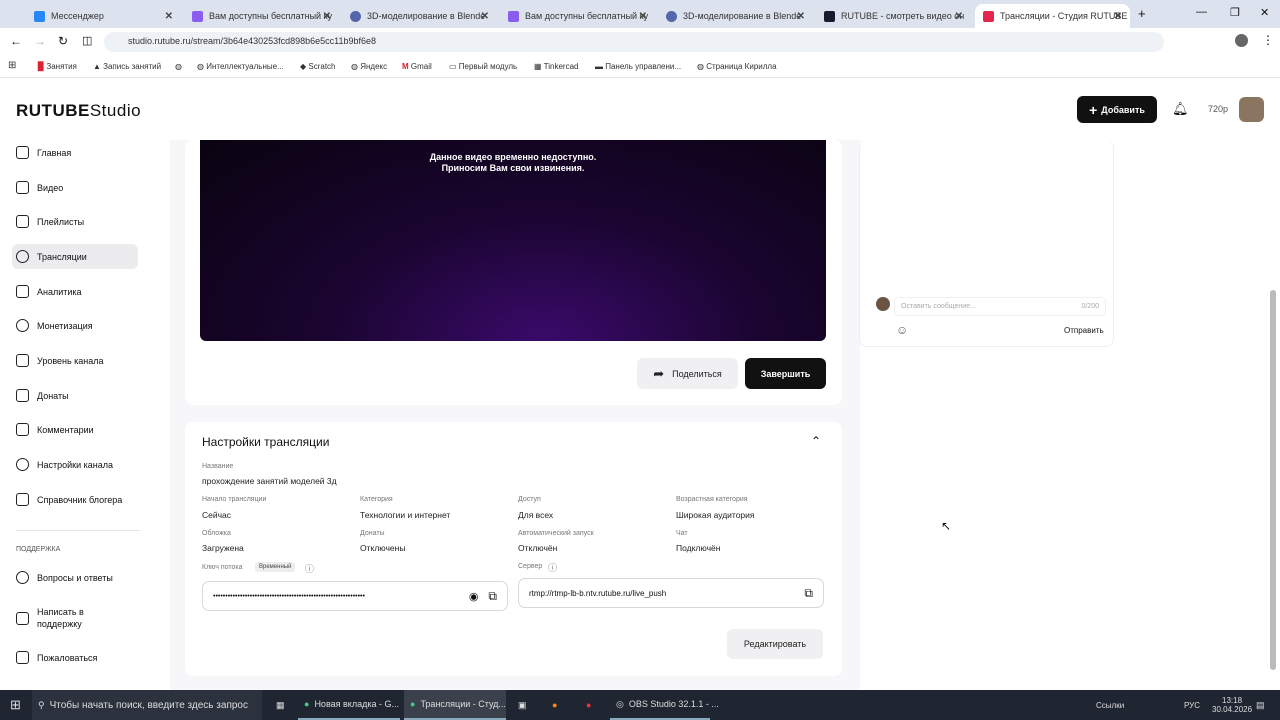 The image size is (1280, 720). Describe the element at coordinates (737, 66) in the screenshot. I see `bookmark: ◍ Страница Кирилла` at that location.